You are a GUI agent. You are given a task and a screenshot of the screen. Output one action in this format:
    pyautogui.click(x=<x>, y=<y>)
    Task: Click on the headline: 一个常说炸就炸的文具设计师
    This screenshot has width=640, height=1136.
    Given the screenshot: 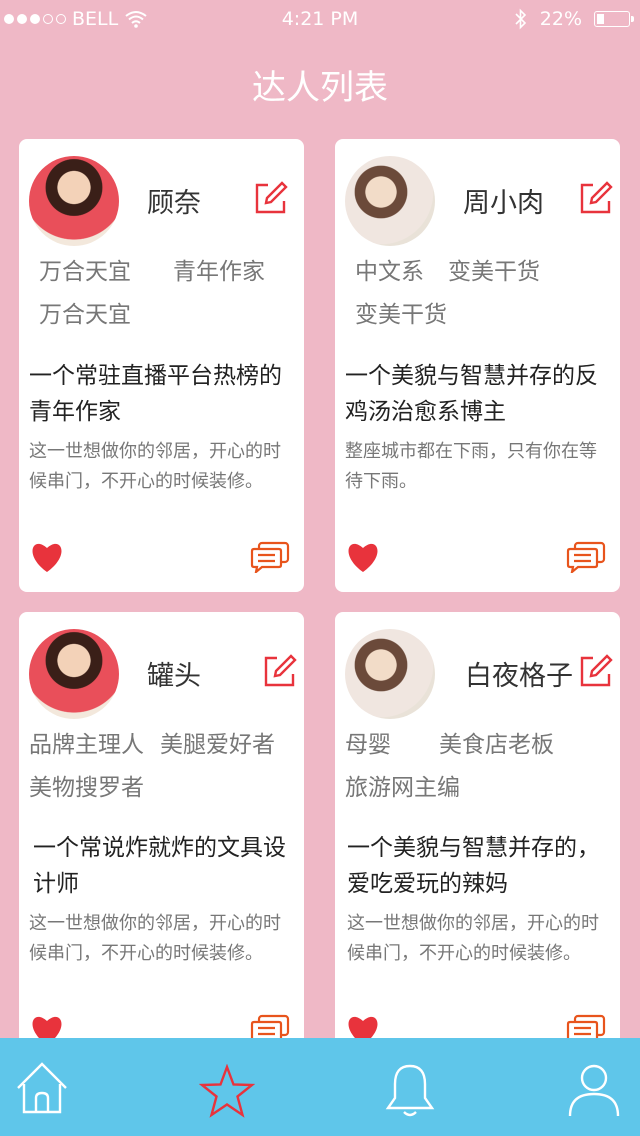 What is the action you would take?
    pyautogui.click(x=159, y=866)
    